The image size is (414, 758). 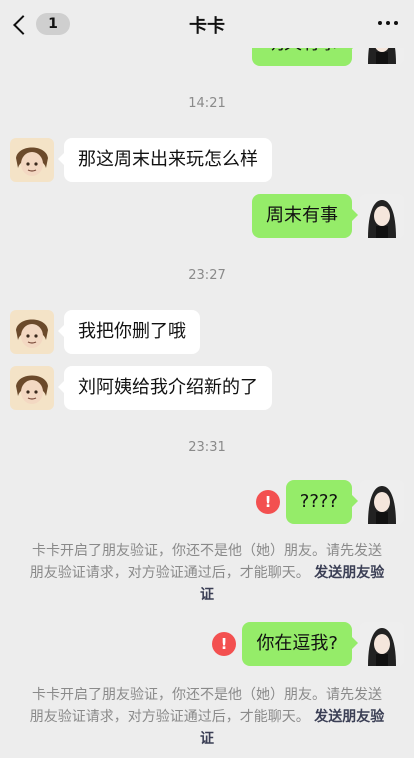 What do you see at coordinates (207, 275) in the screenshot?
I see `timestamp: 23:27` at bounding box center [207, 275].